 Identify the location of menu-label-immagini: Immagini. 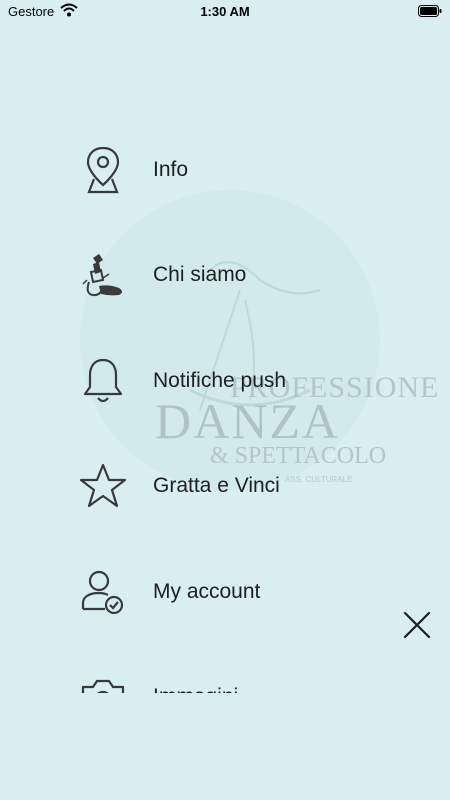
(195, 689).